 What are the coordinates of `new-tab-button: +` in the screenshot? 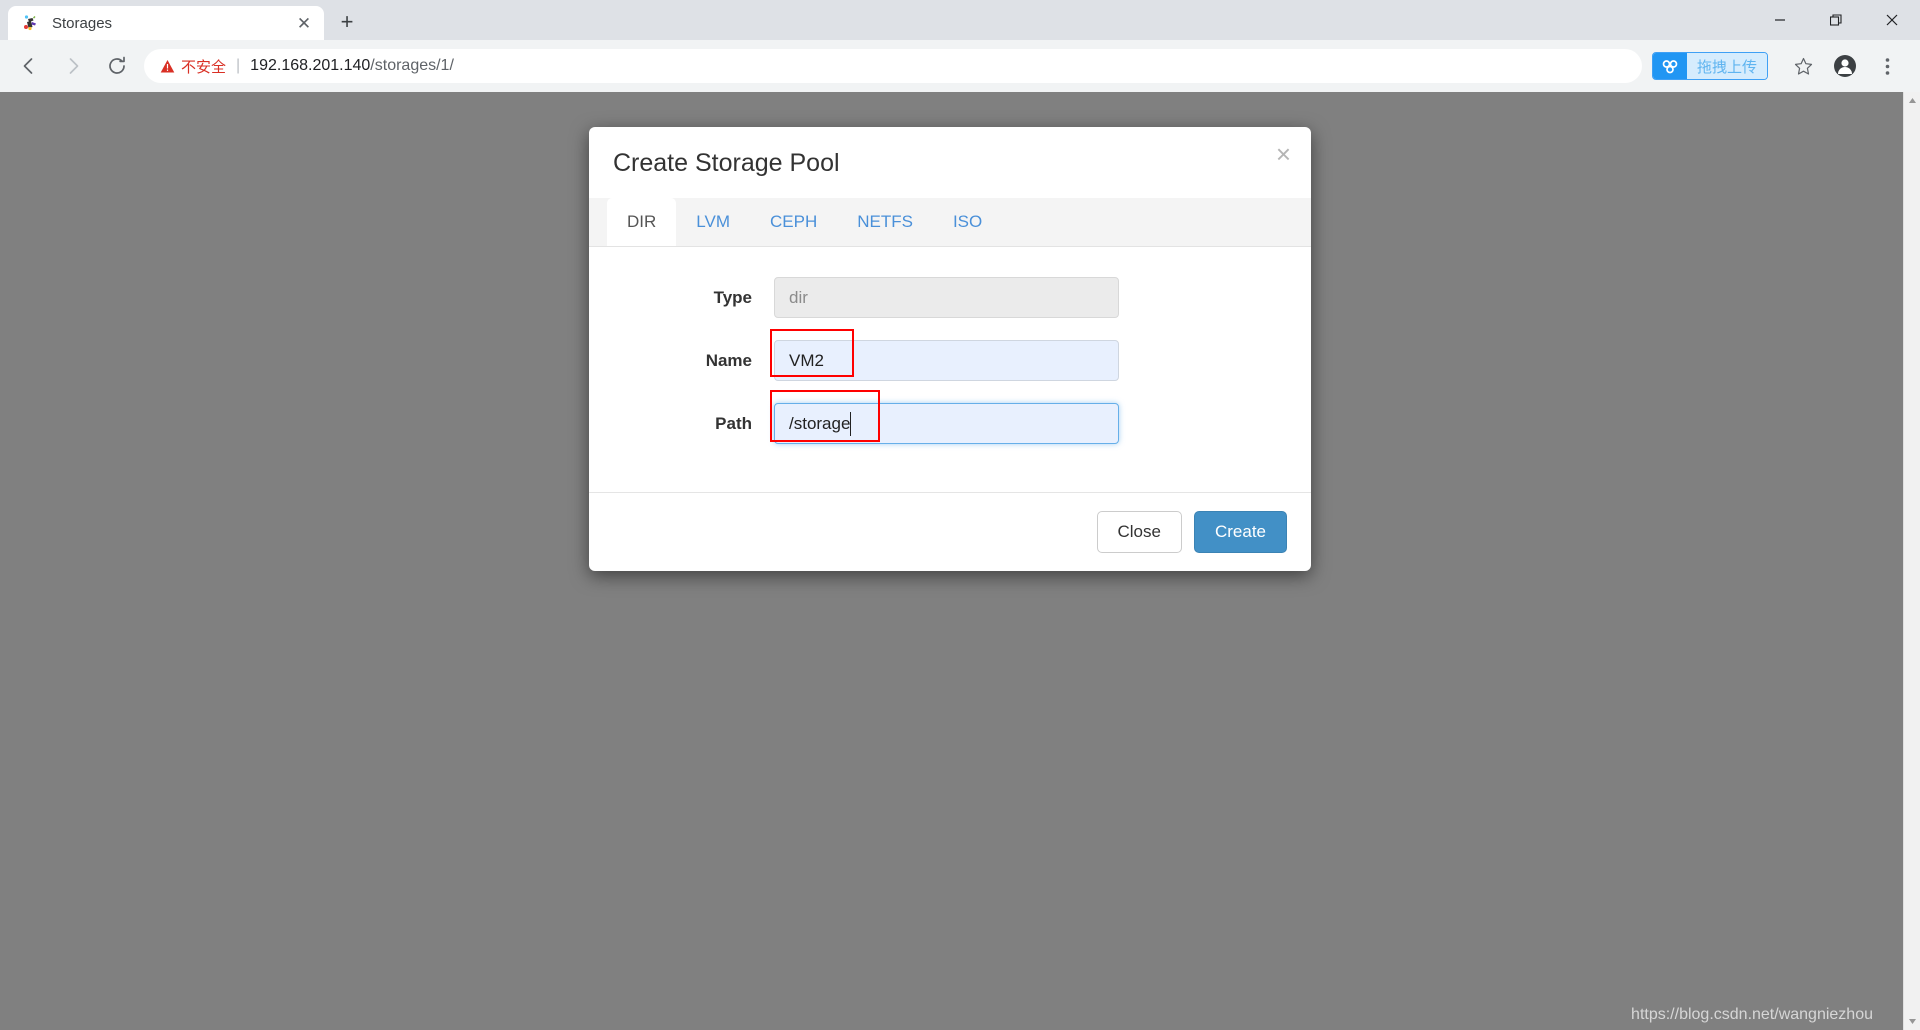 It's located at (347, 22).